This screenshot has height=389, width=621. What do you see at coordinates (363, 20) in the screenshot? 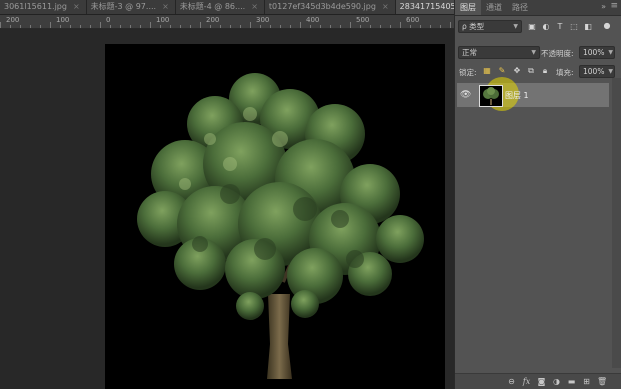
I see `ruler-label: 500` at bounding box center [363, 20].